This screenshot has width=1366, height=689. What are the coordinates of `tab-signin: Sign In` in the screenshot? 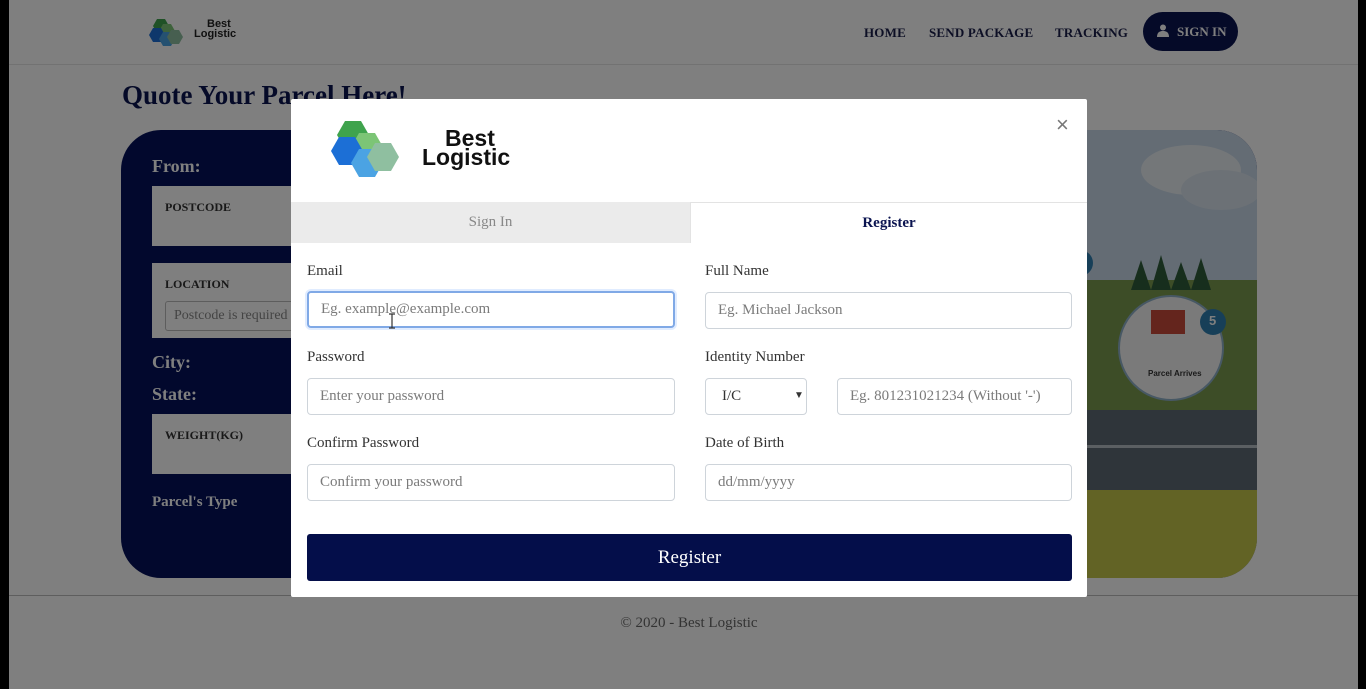 It's located at (490, 222).